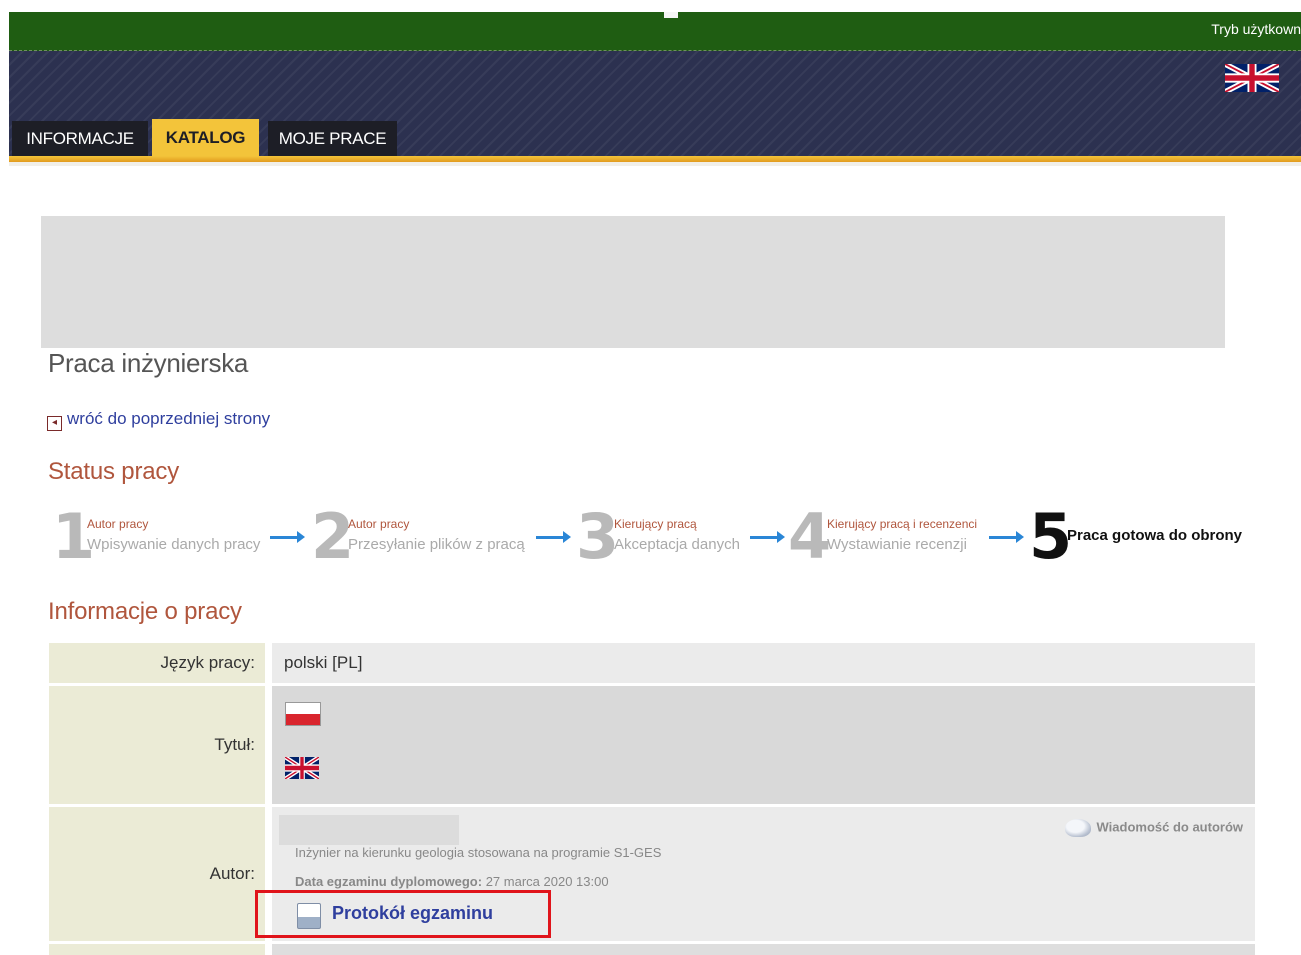  I want to click on page-title: Praca inżynierska, so click(148, 363).